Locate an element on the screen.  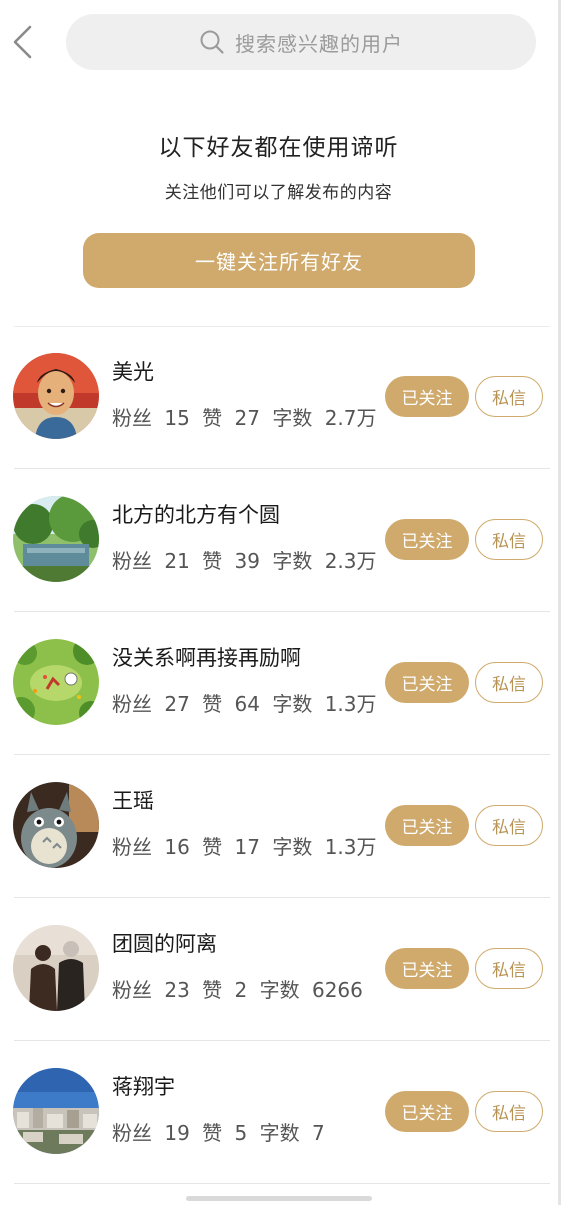
page-subtitle: 关注他们可以了解发布的内容 is located at coordinates (278, 193).